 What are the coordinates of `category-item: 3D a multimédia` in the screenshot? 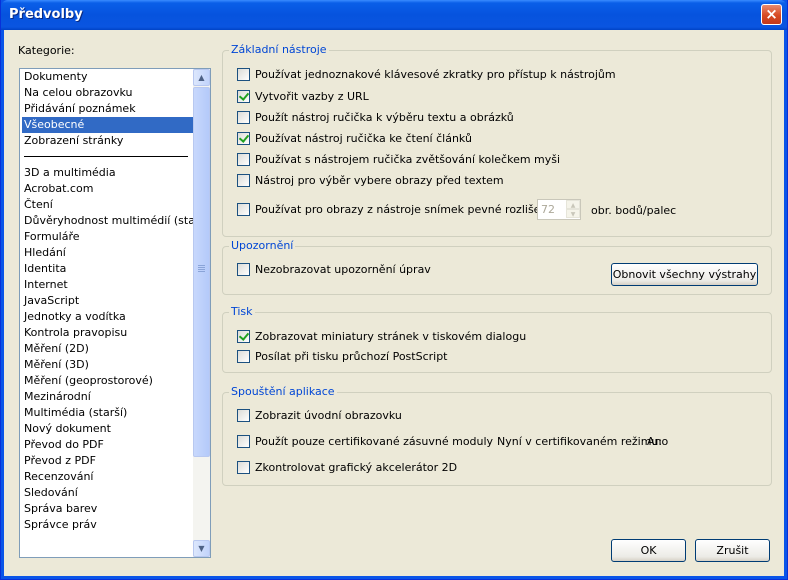 It's located at (108, 173).